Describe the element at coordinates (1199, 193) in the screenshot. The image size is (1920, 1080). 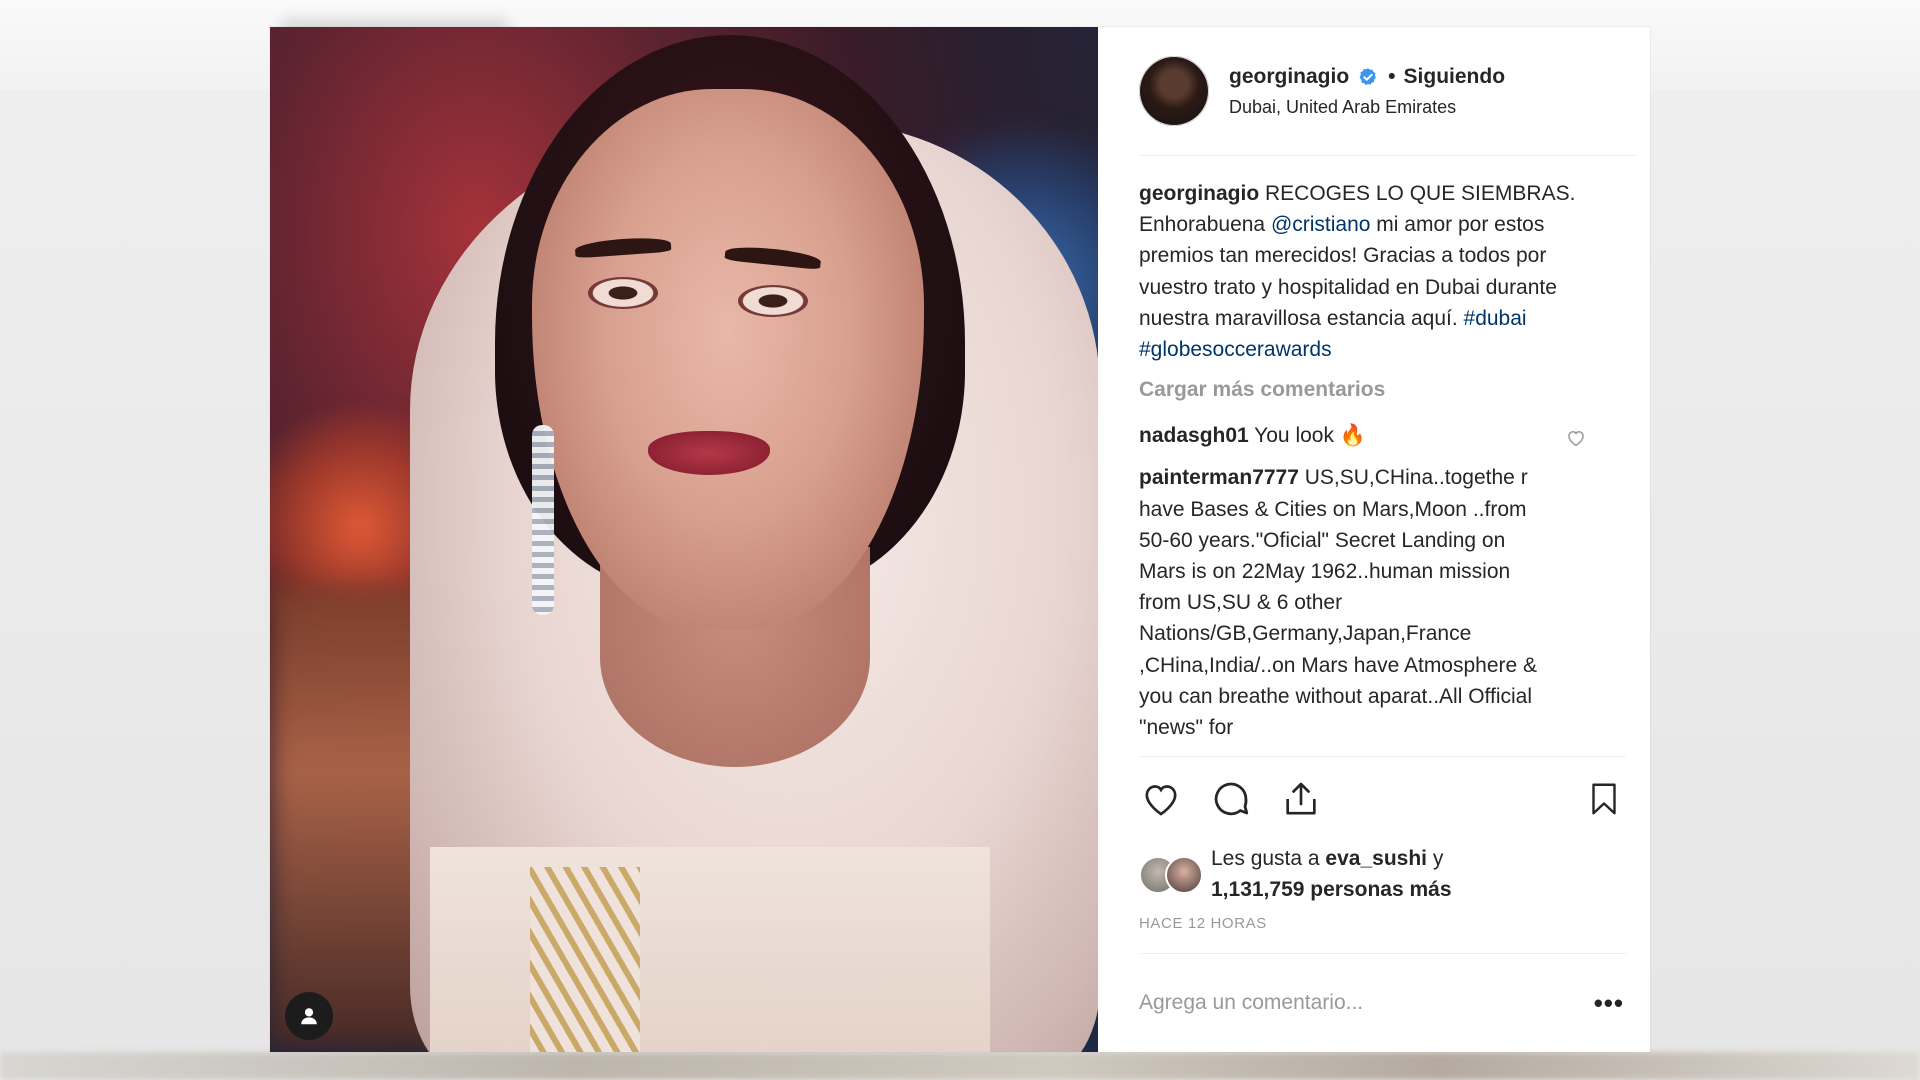
I see `caption-author: georginagio` at that location.